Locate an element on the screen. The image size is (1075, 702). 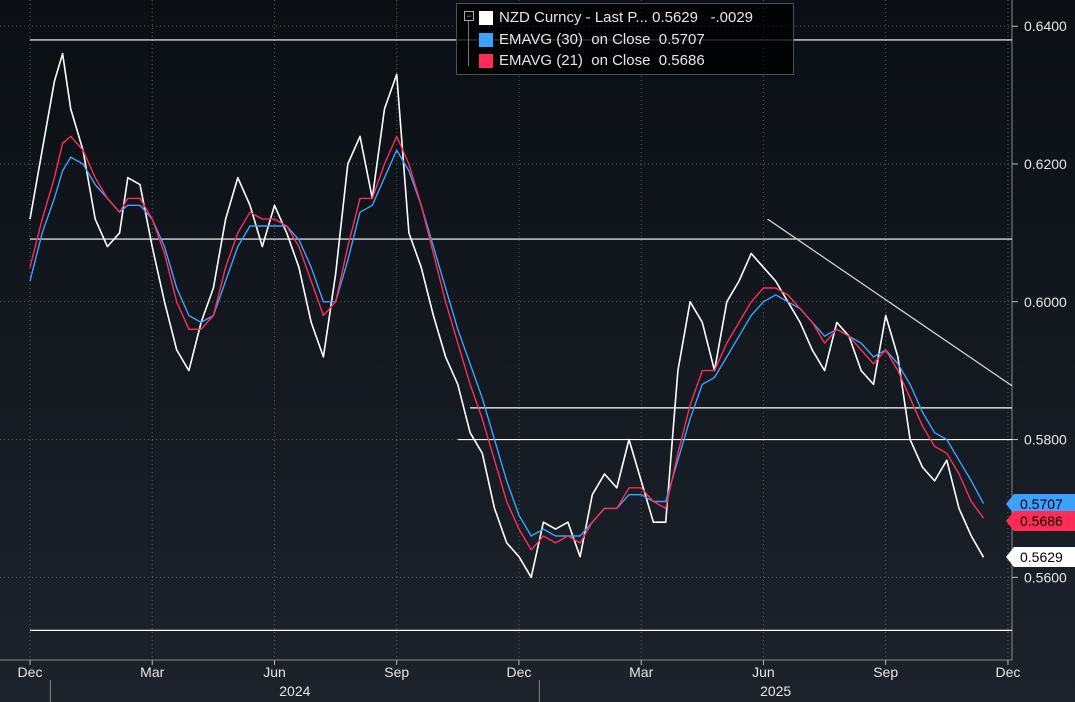
legend-item-ema21: EMAVG (21) on Close 0.5686 is located at coordinates (592, 61).